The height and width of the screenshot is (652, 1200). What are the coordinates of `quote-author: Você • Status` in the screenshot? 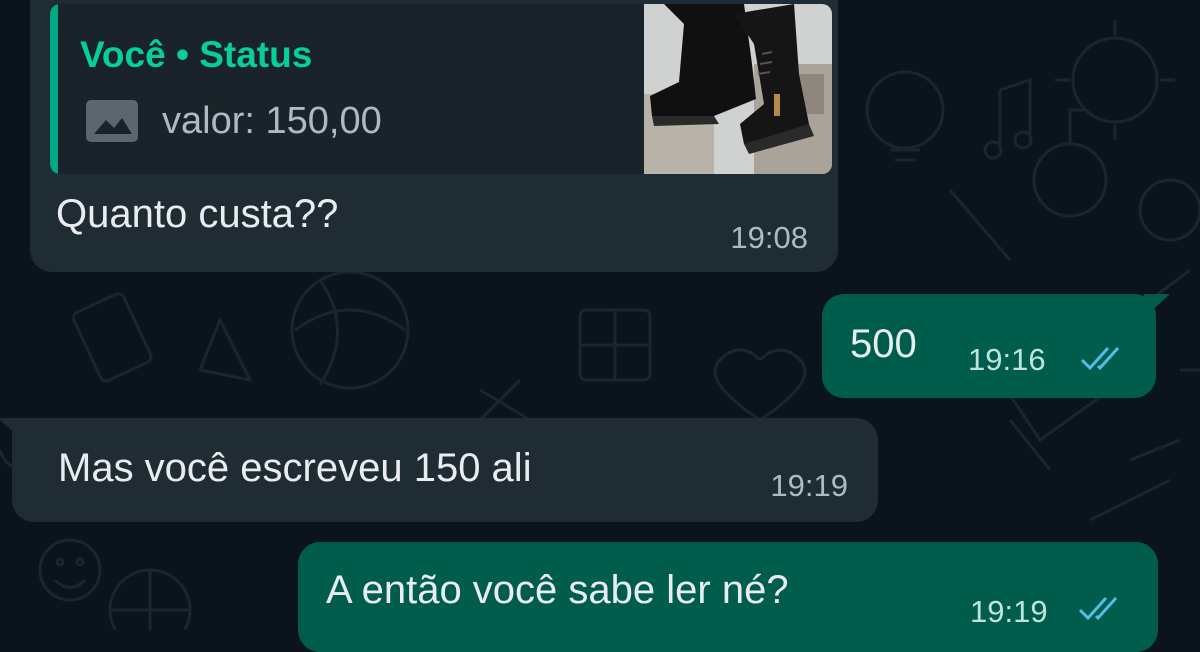 It's located at (196, 54).